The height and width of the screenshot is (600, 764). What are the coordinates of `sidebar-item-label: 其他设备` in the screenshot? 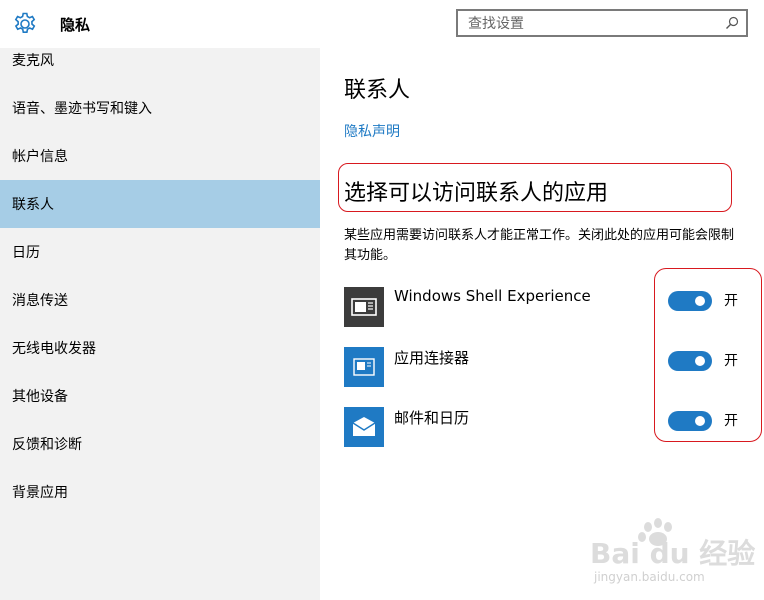 It's located at (40, 397).